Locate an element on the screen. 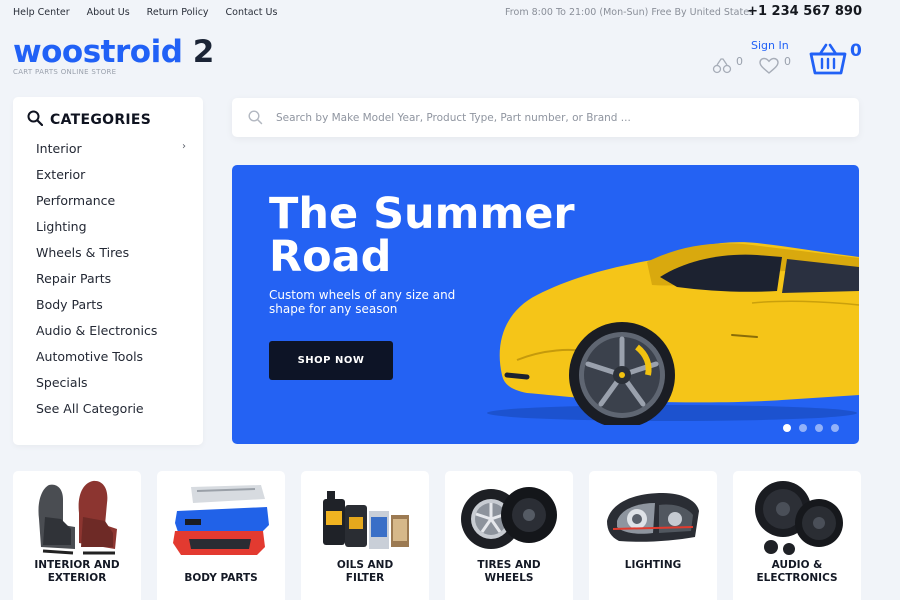  tile-body-parts: BODY PARTS is located at coordinates (221, 535).